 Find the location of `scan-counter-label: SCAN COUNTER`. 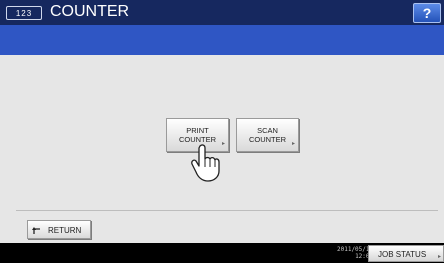

scan-counter-label: SCAN COUNTER is located at coordinates (267, 135).